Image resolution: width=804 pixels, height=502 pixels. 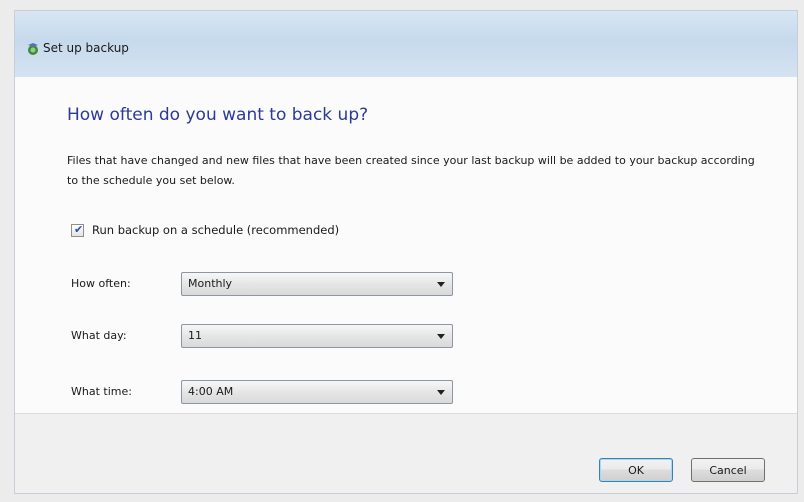 What do you see at coordinates (215, 230) in the screenshot?
I see `schedule-checkbox-label: Run backup on a schedule (recommended)` at bounding box center [215, 230].